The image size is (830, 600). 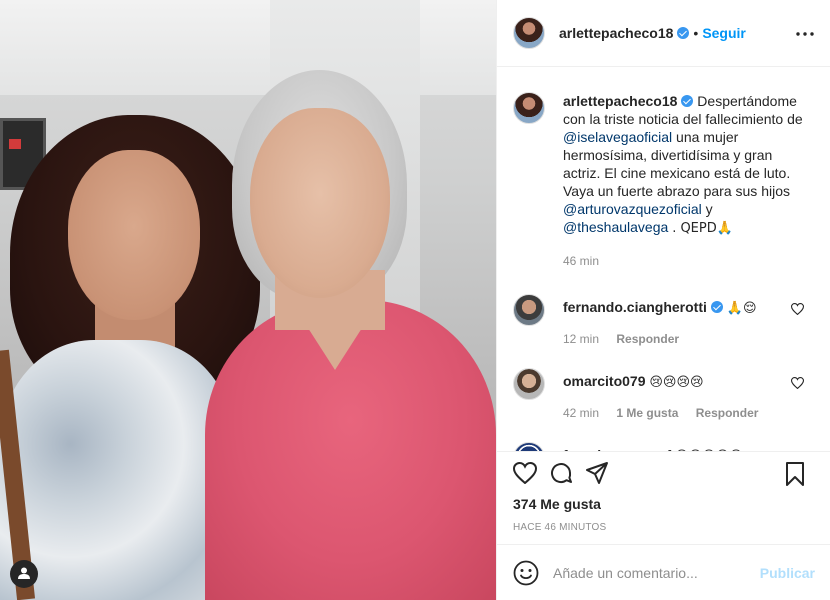 What do you see at coordinates (561, 473) in the screenshot?
I see `comment-icon` at bounding box center [561, 473].